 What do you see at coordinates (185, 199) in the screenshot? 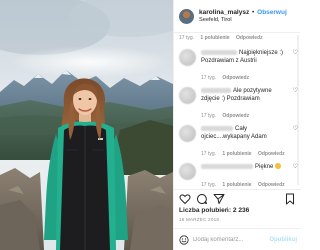
I see `heart-icon` at bounding box center [185, 199].